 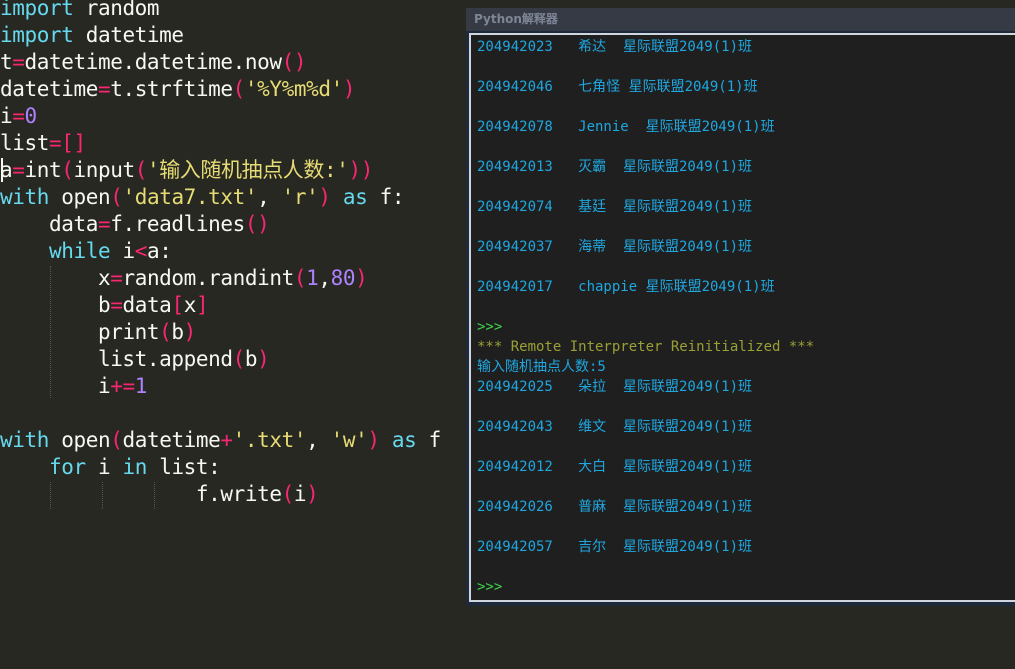 I want to click on output-line: 204942026 普麻 星际联盟2049(1)班, so click(x=615, y=507).